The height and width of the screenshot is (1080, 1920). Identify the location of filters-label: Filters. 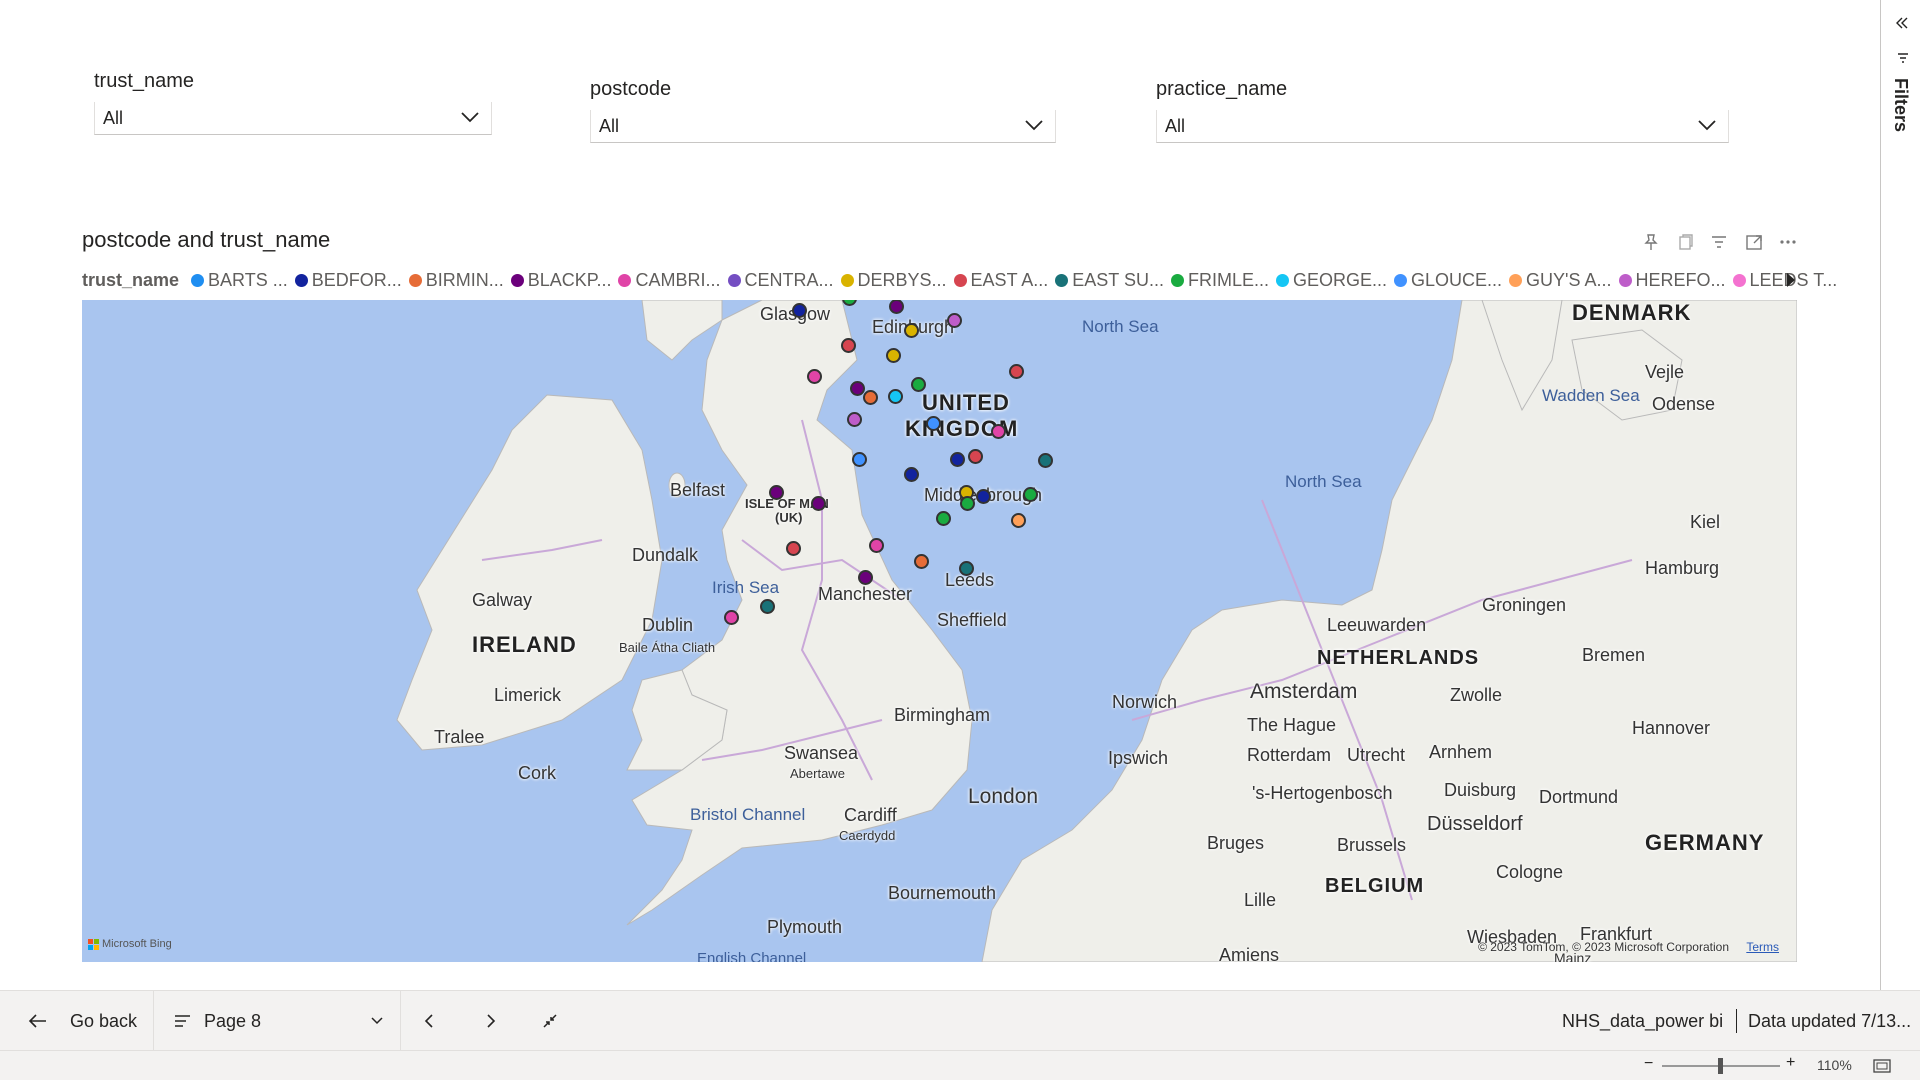
(1900, 105).